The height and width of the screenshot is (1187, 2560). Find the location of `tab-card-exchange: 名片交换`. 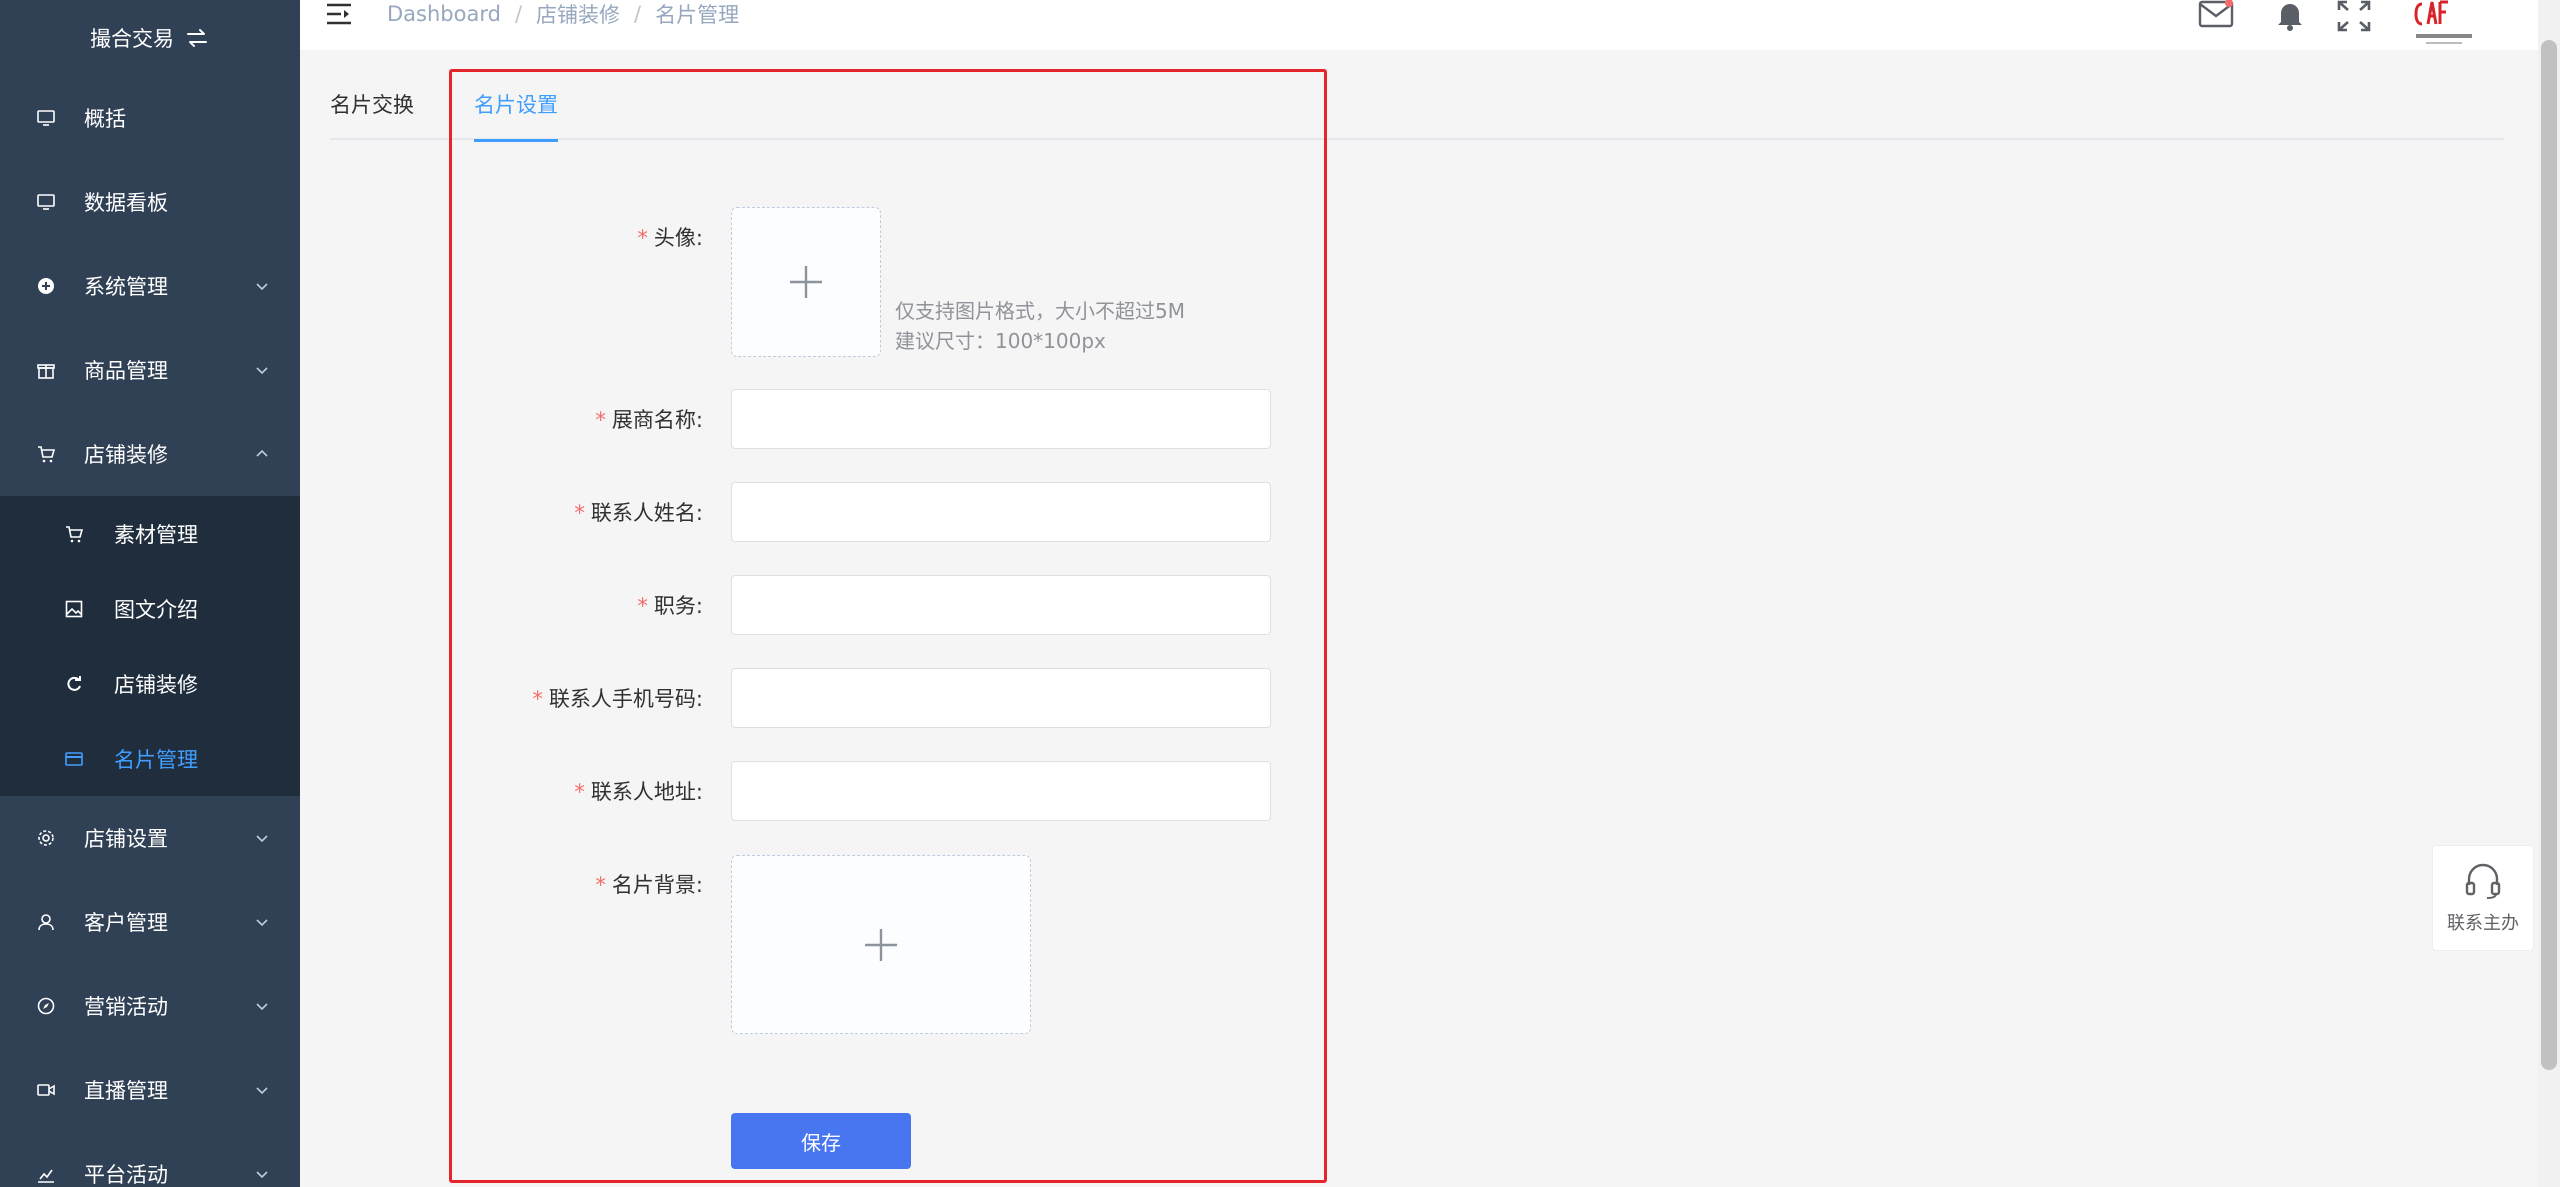

tab-card-exchange: 名片交换 is located at coordinates (372, 115).